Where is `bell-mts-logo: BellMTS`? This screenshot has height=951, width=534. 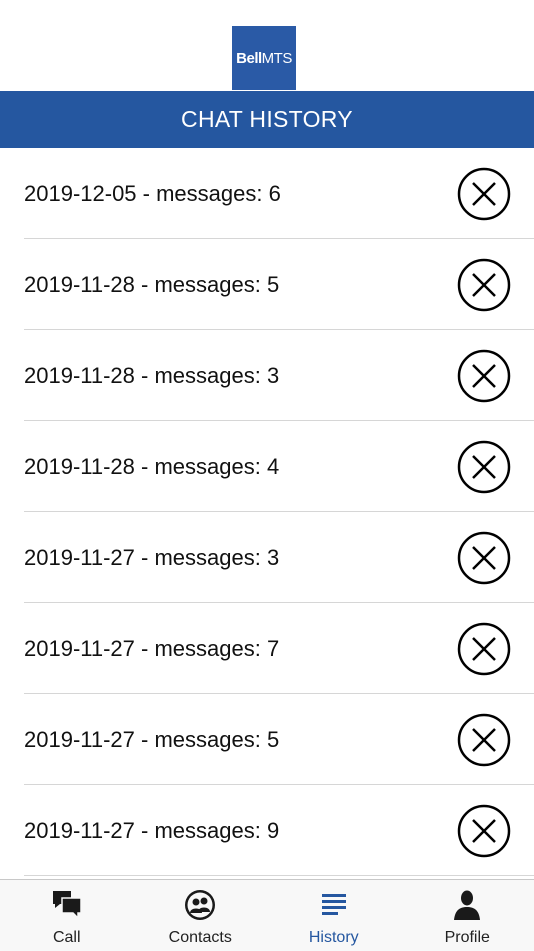
bell-mts-logo: BellMTS is located at coordinates (264, 58).